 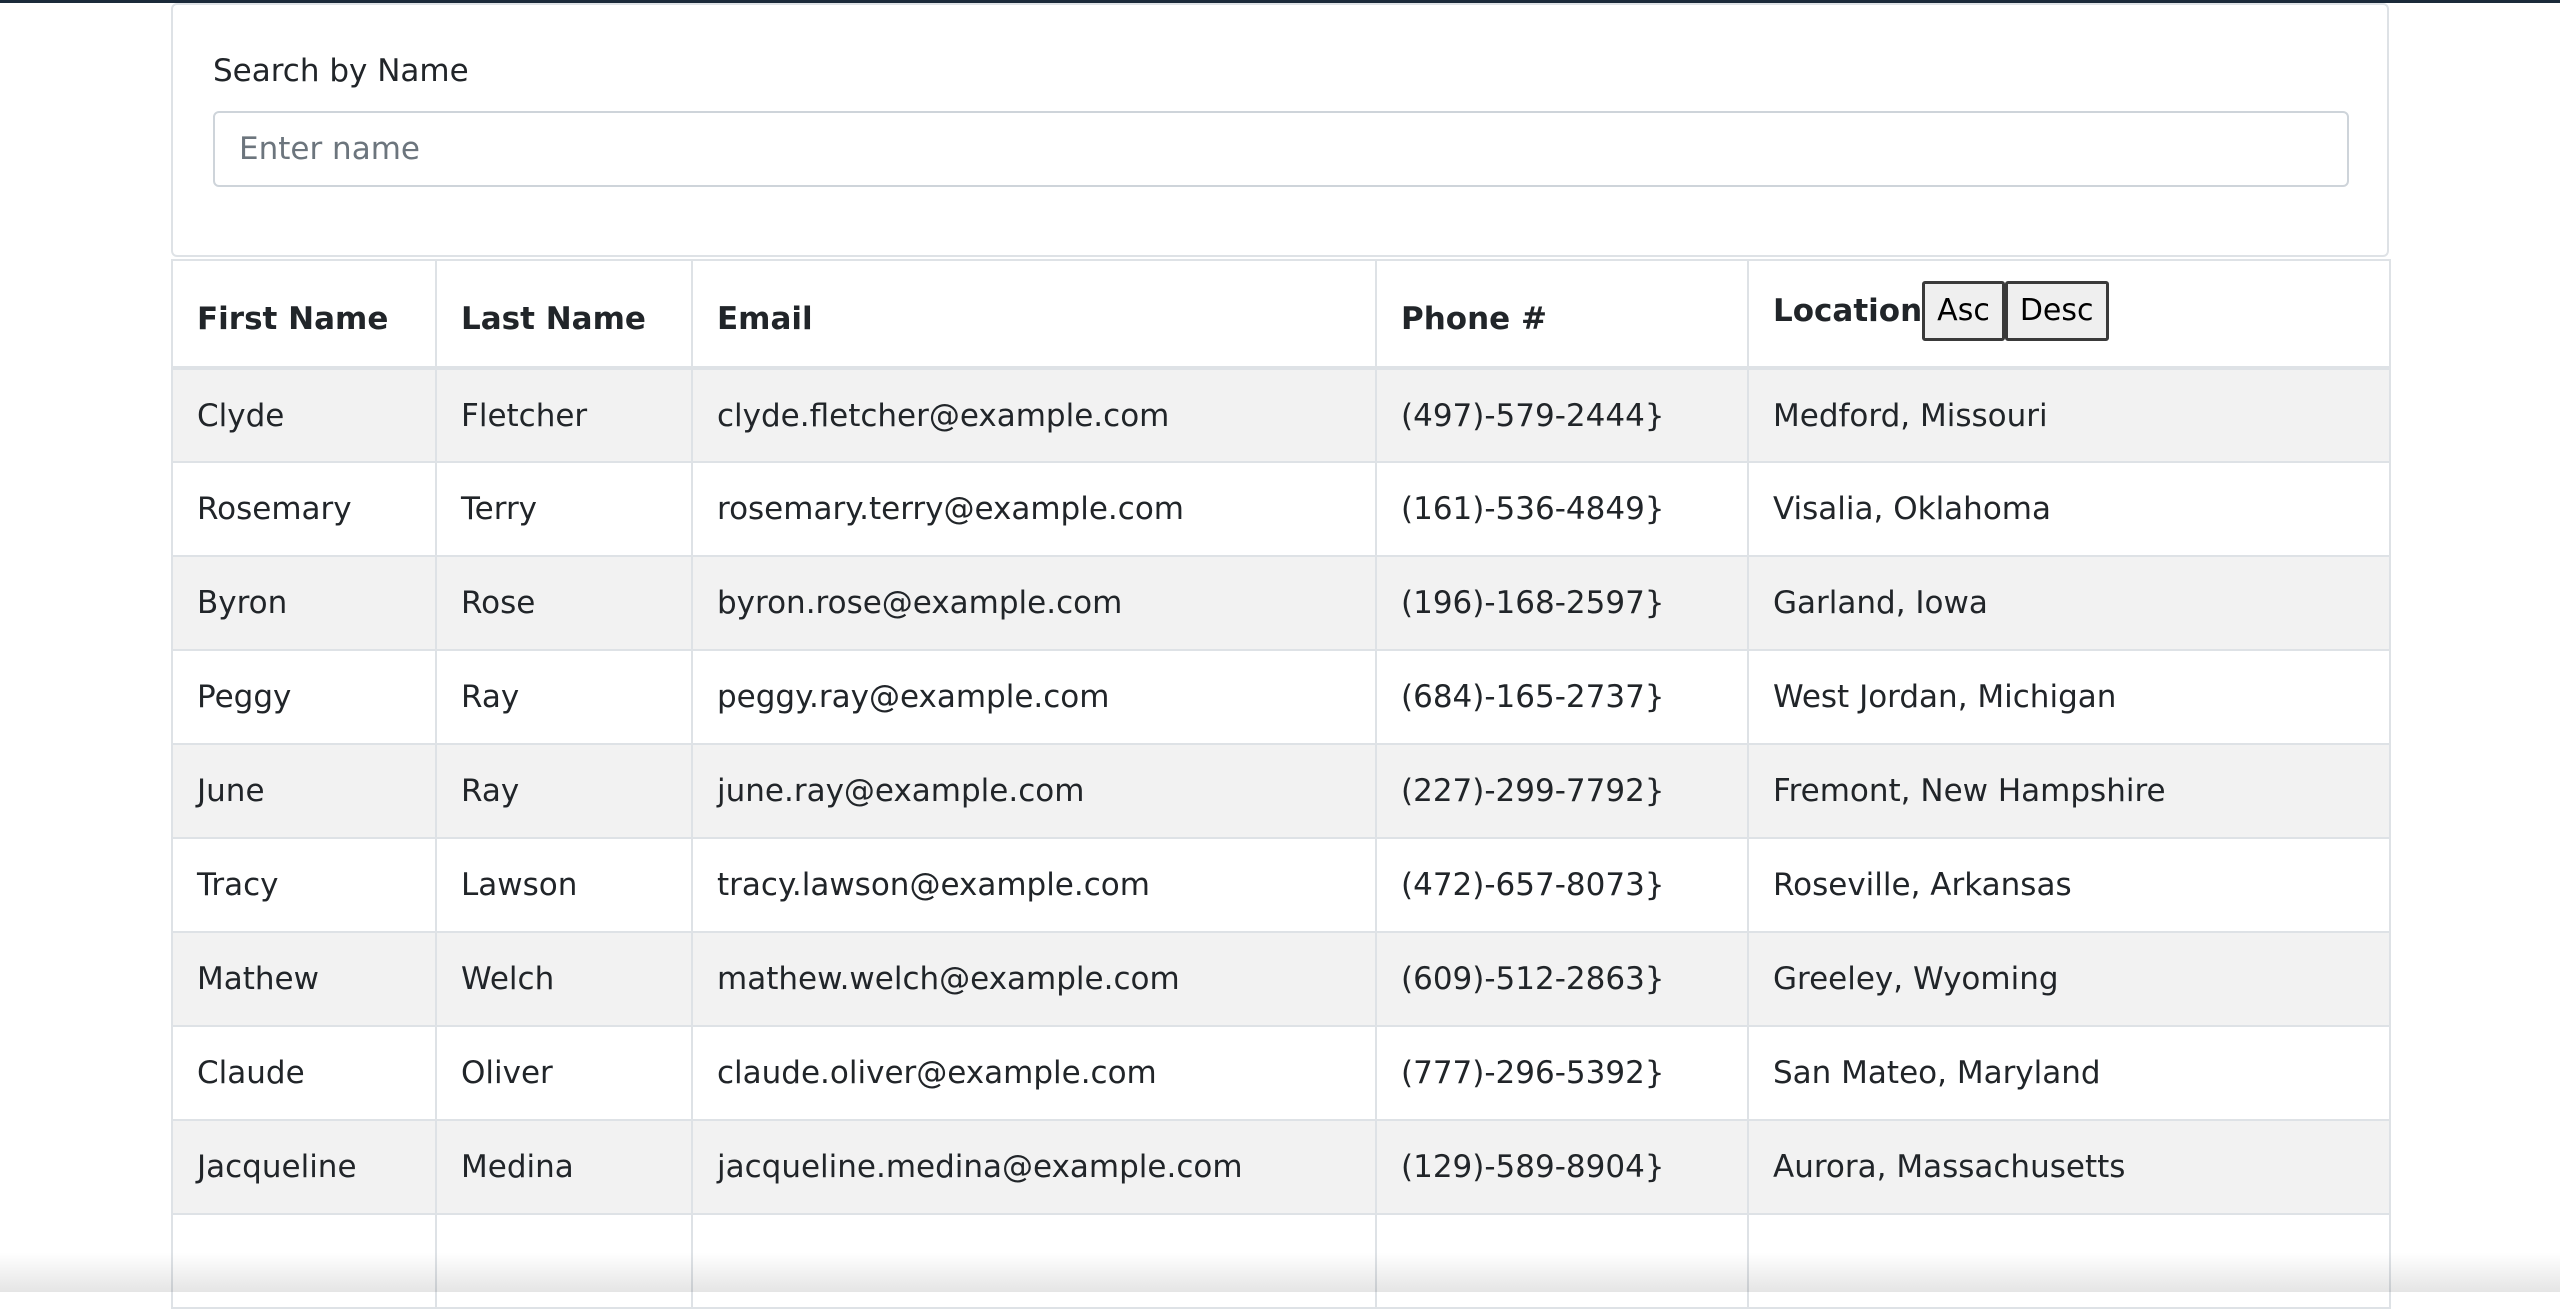 I want to click on location-header-group: Location Asc Desc, so click(x=2069, y=310).